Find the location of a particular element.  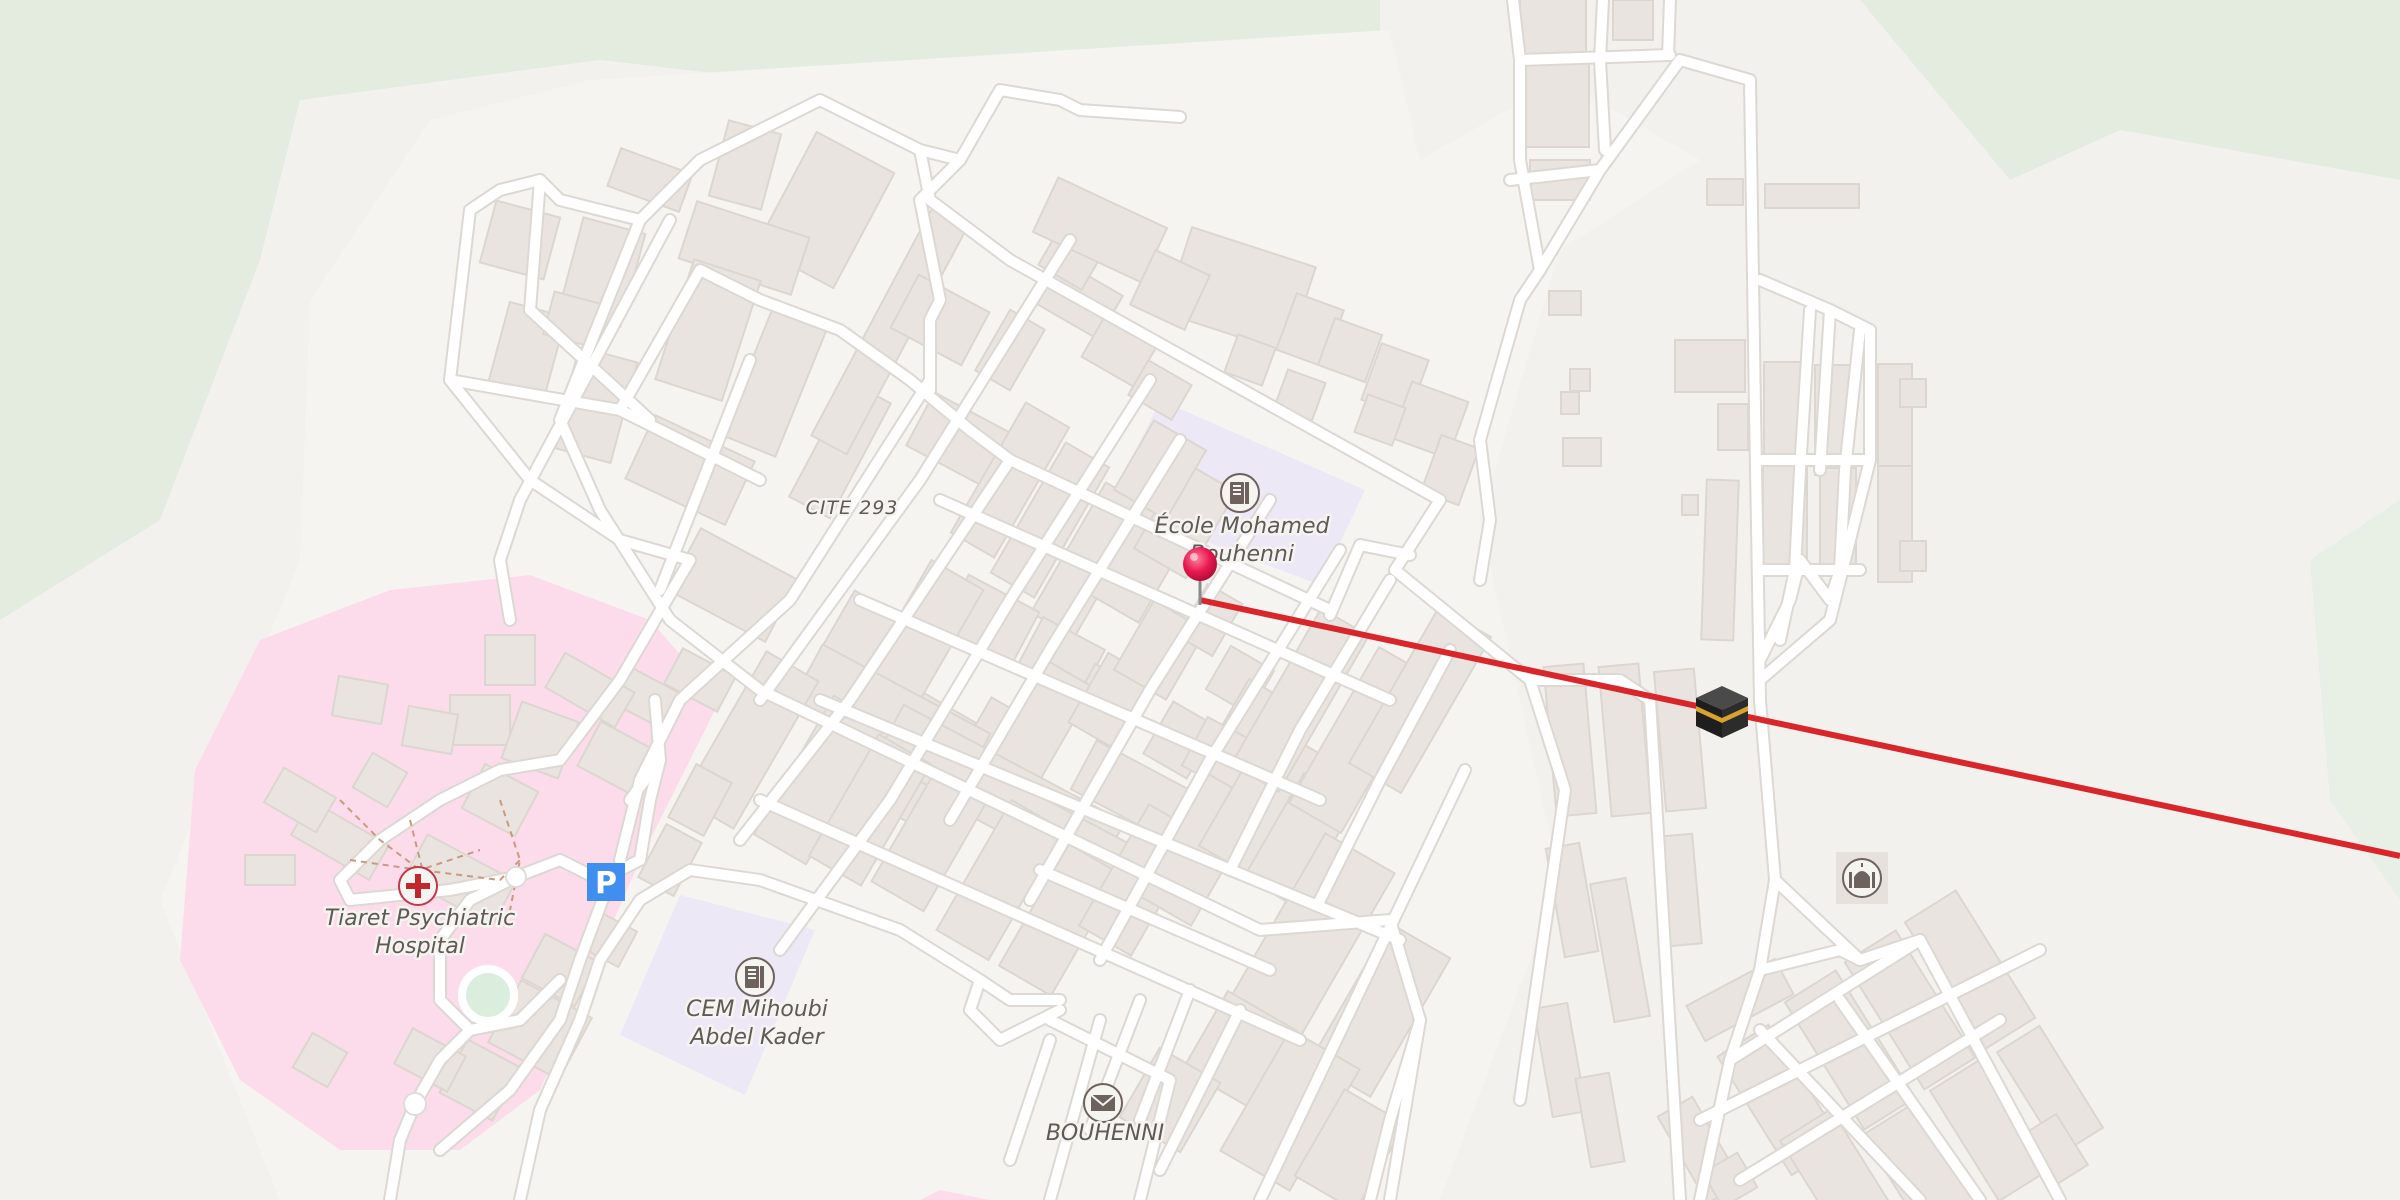

parking-marker: P is located at coordinates (606, 882).